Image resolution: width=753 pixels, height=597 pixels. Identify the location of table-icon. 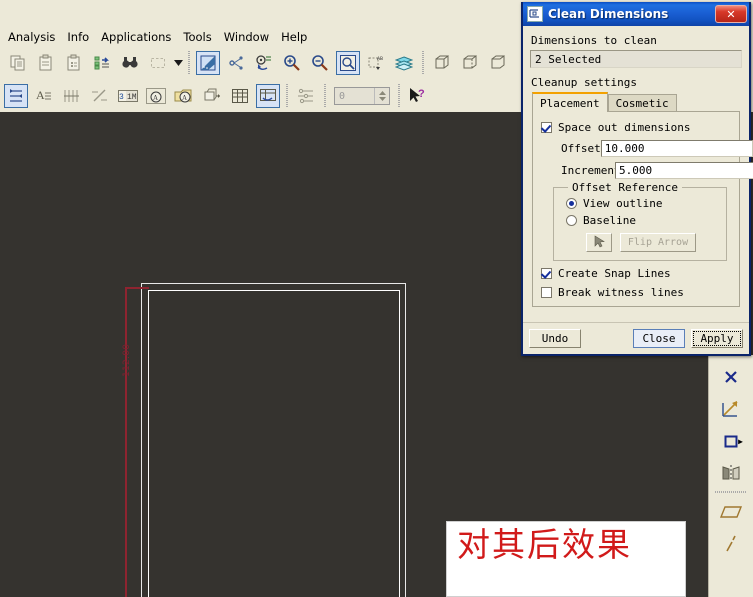
(240, 96).